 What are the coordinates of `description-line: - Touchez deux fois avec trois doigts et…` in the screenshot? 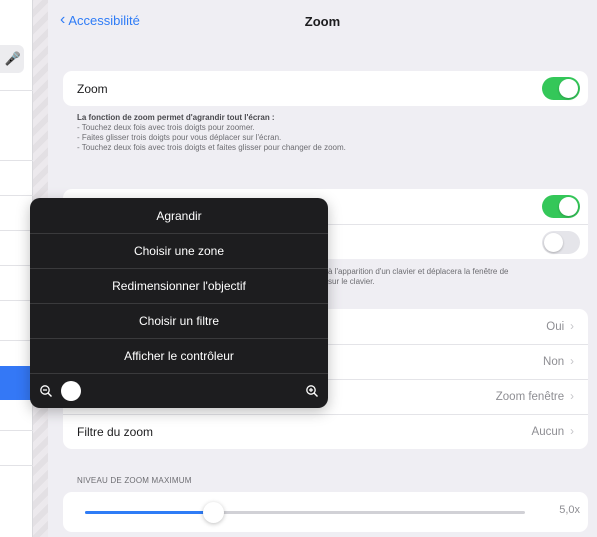 It's located at (211, 147).